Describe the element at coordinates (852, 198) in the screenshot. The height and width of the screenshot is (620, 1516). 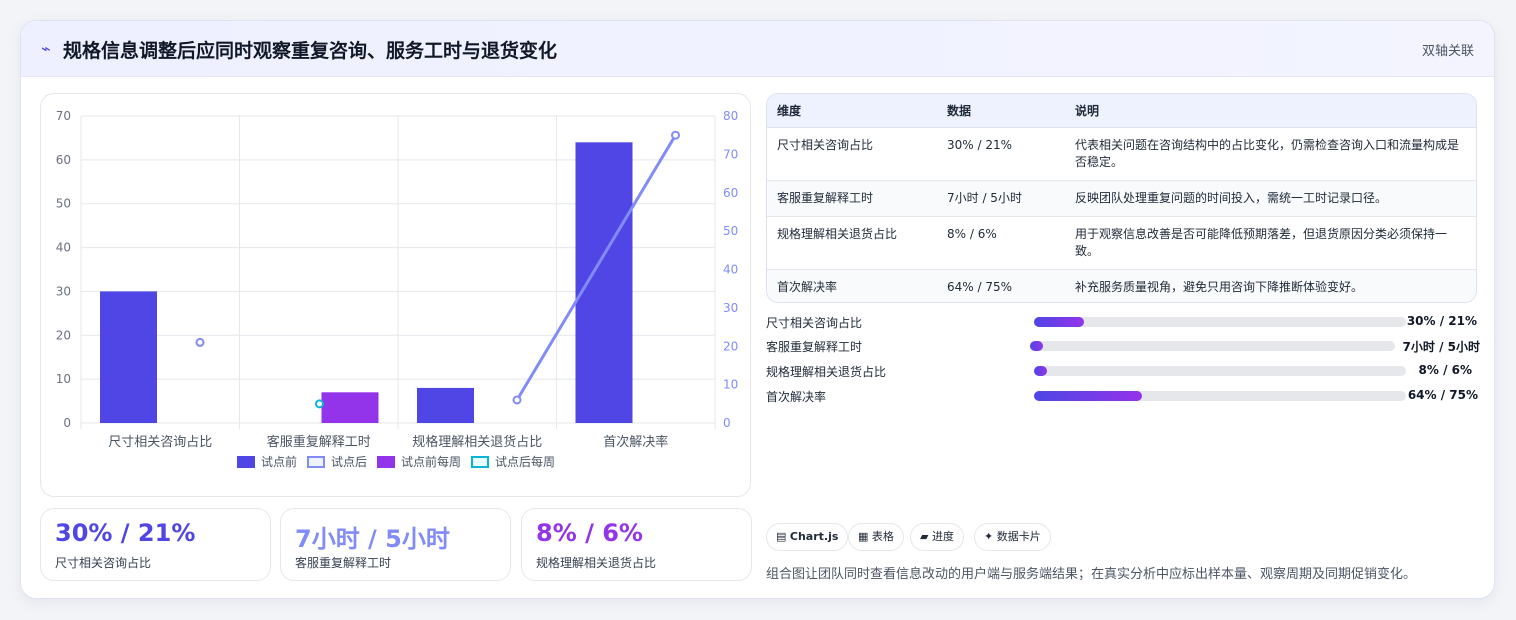
I see `cell-dimension: 客服重复解释工时` at that location.